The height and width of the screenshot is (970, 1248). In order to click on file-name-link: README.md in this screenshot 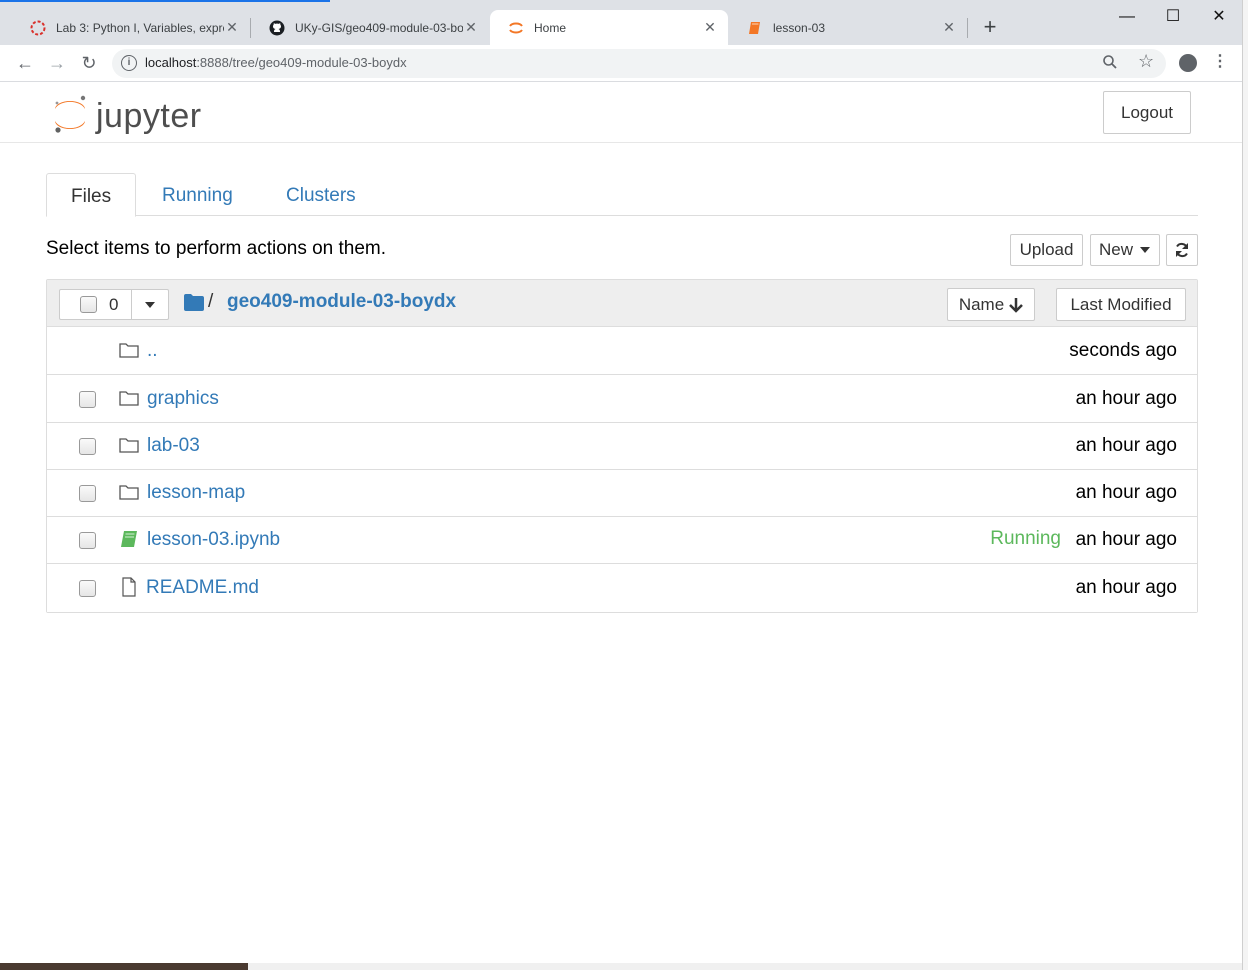, I will do `click(202, 588)`.